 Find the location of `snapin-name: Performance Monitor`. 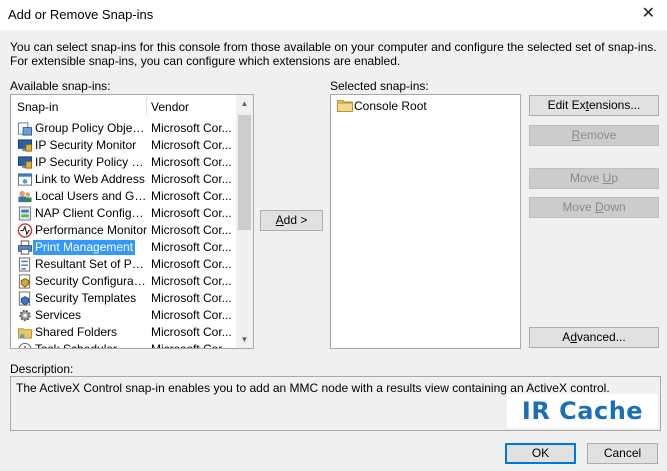

snapin-name: Performance Monitor is located at coordinates (91, 230).